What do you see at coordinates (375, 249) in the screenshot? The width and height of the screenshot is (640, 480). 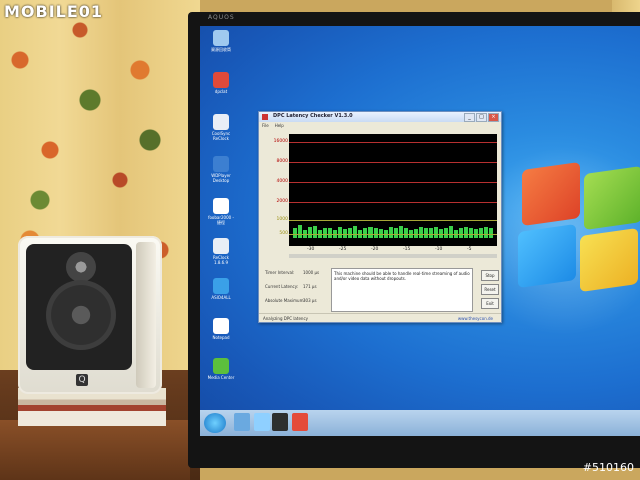 I see `x-tick-label: -20` at bounding box center [375, 249].